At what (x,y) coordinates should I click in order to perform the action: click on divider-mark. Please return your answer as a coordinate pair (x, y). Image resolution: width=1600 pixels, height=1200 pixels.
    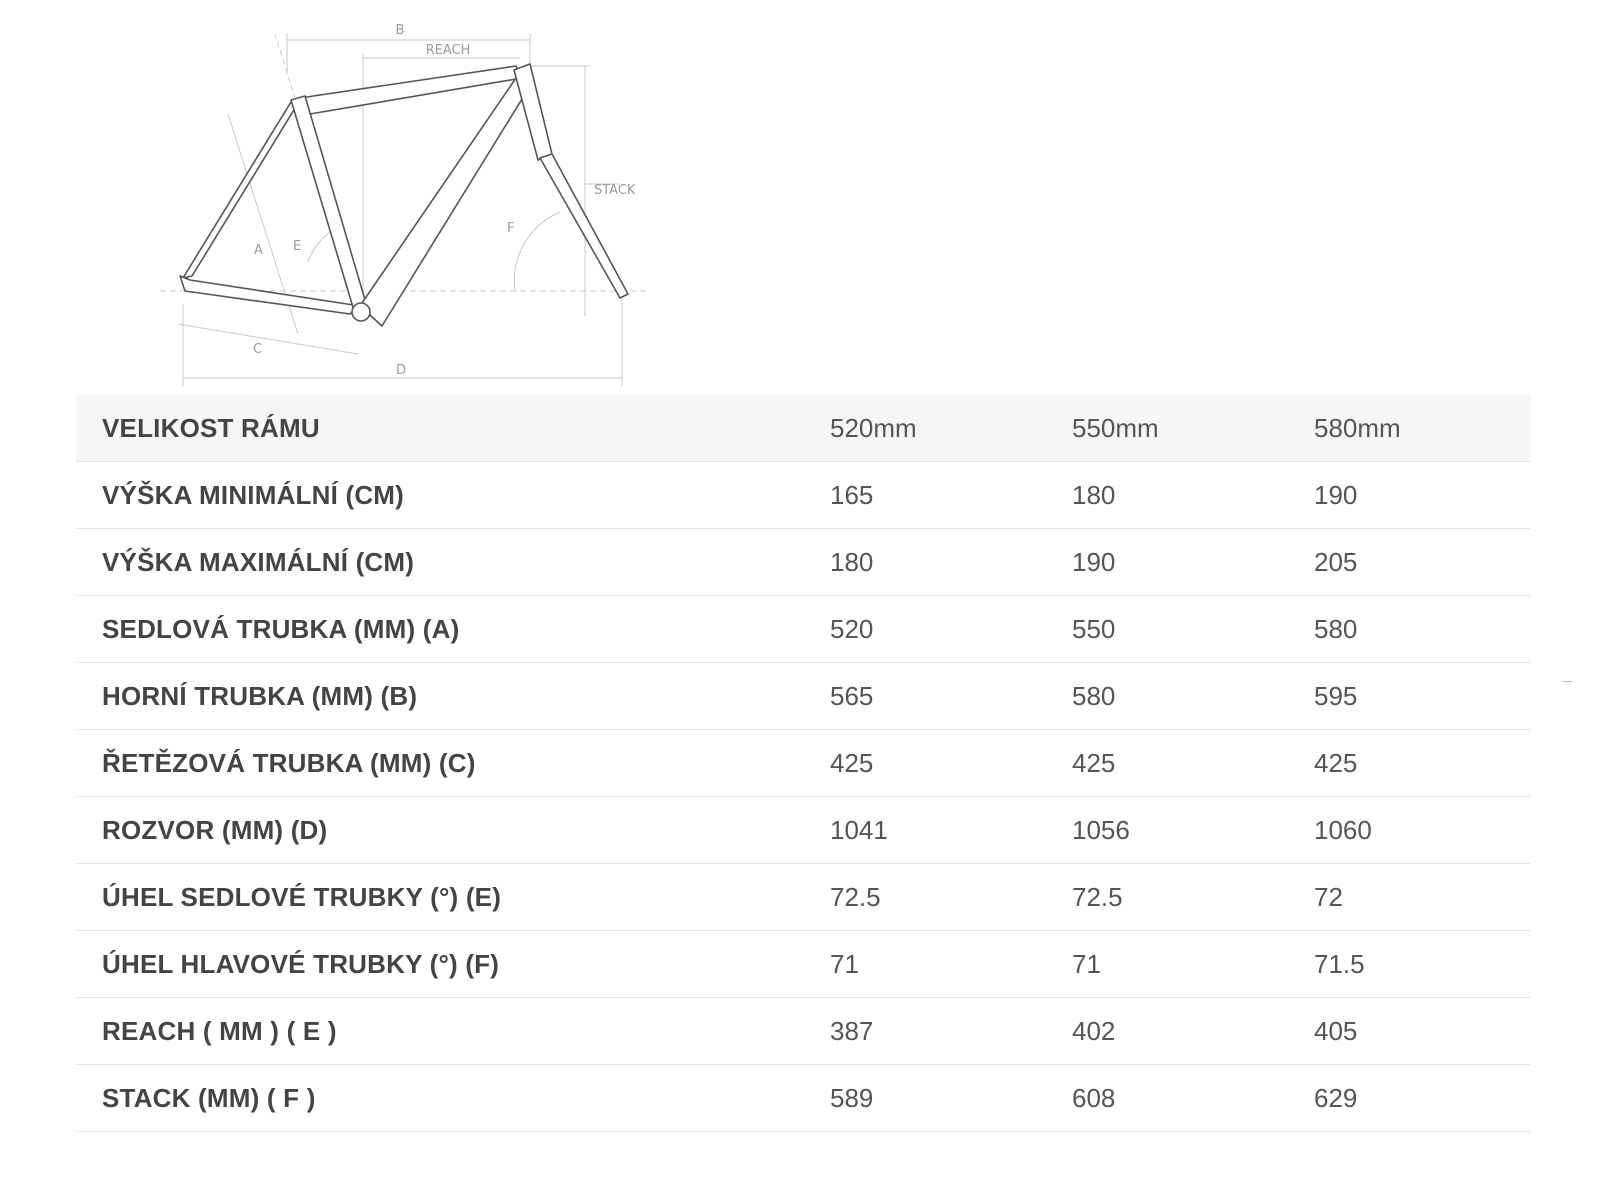
    Looking at the image, I should click on (1567, 681).